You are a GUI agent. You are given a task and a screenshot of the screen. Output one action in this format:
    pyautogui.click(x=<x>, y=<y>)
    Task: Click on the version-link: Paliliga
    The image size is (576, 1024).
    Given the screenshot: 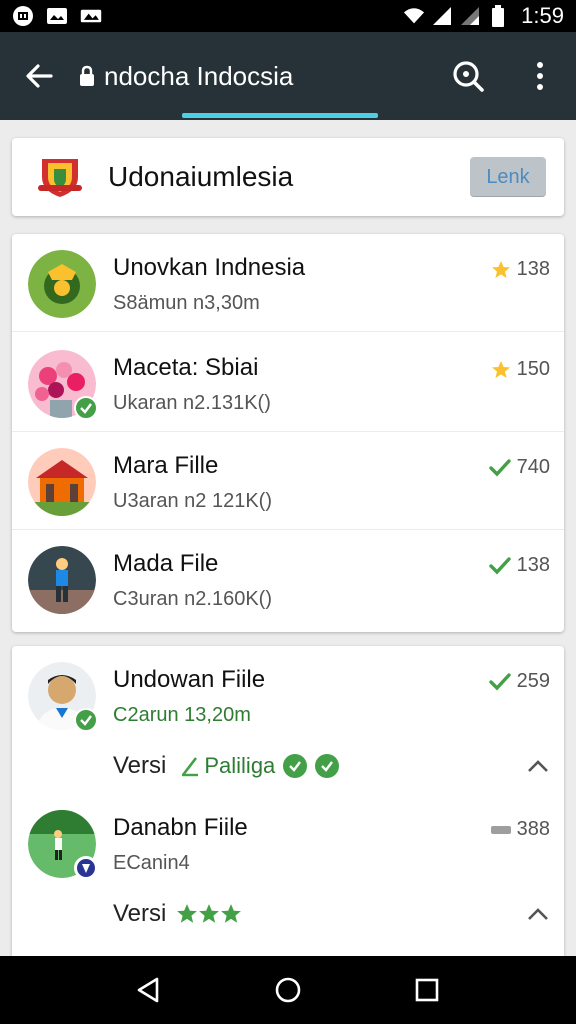 What is the action you would take?
    pyautogui.click(x=227, y=766)
    